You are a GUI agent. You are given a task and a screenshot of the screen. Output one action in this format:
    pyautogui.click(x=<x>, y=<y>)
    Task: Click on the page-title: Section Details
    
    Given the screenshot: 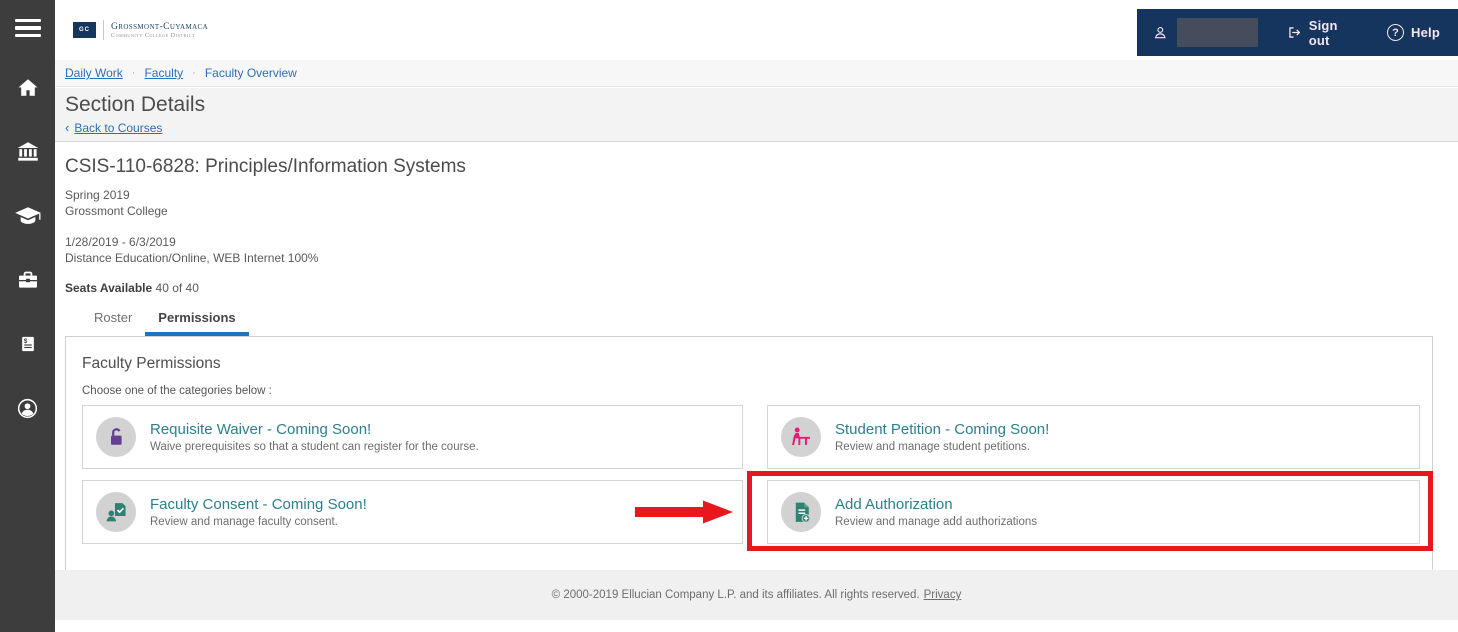 What is the action you would take?
    pyautogui.click(x=135, y=104)
    